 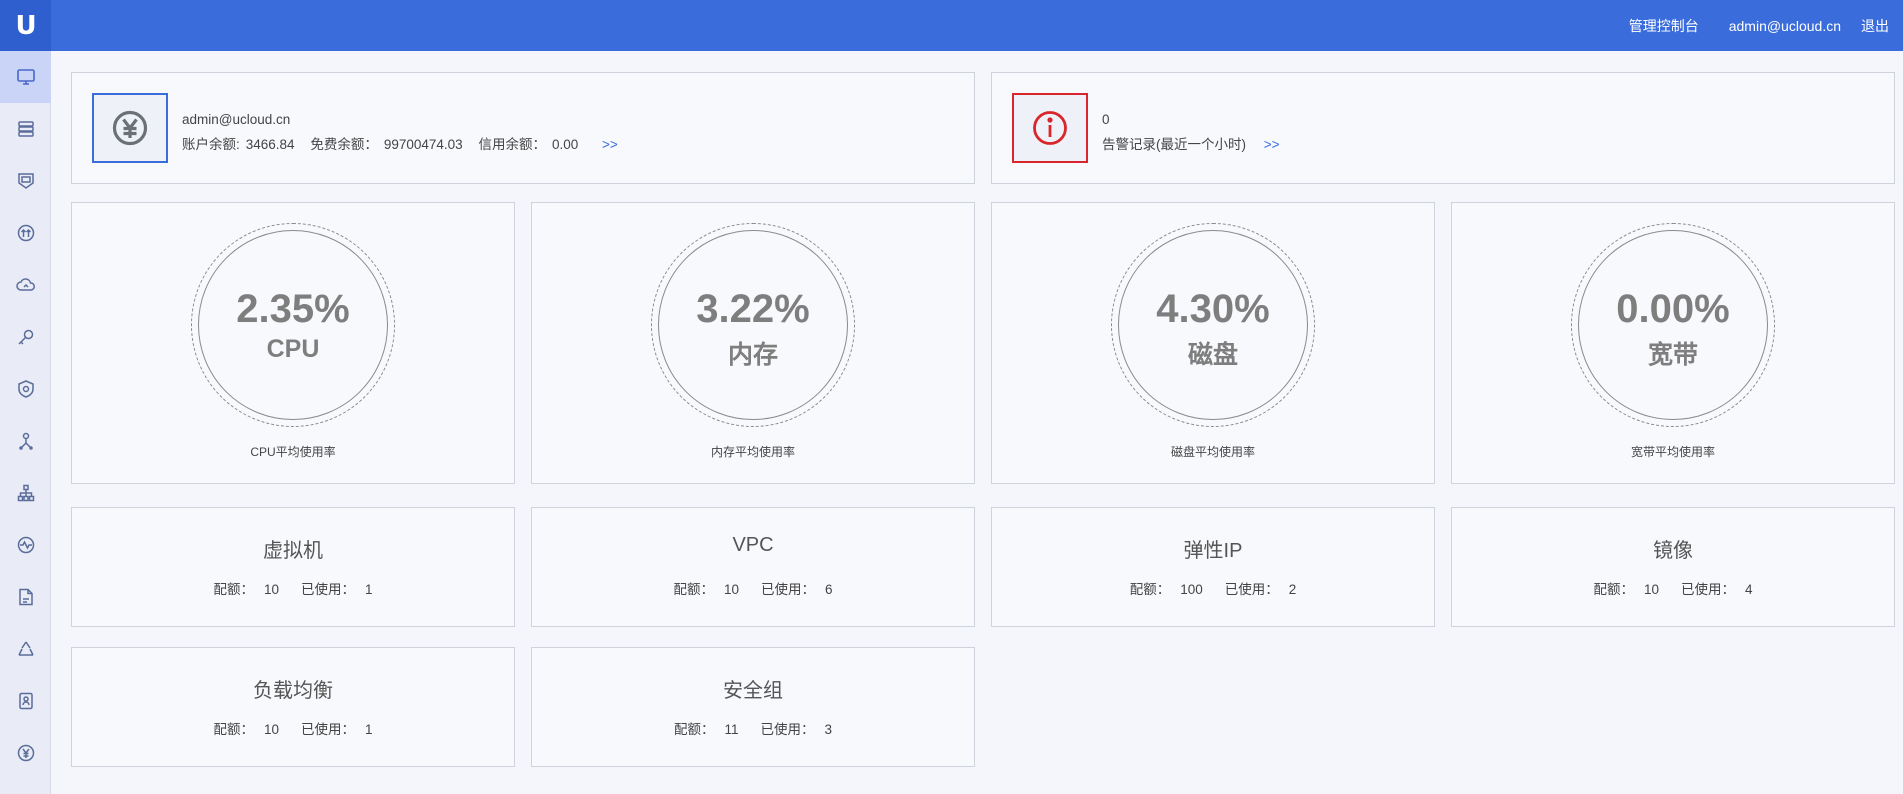 I want to click on sidebar, so click(x=25, y=422).